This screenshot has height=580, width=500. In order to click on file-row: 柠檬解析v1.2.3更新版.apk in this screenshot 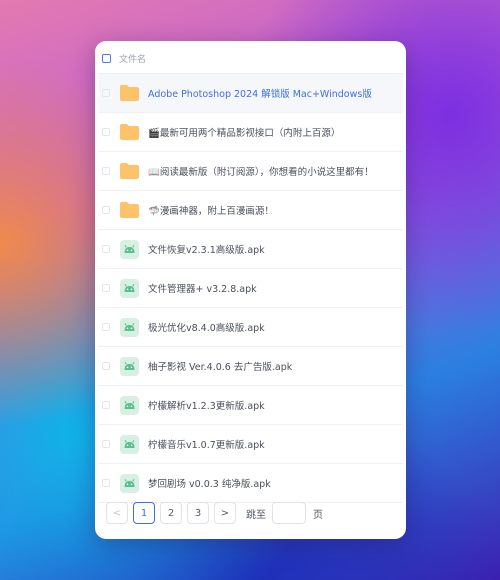, I will do `click(250, 405)`.